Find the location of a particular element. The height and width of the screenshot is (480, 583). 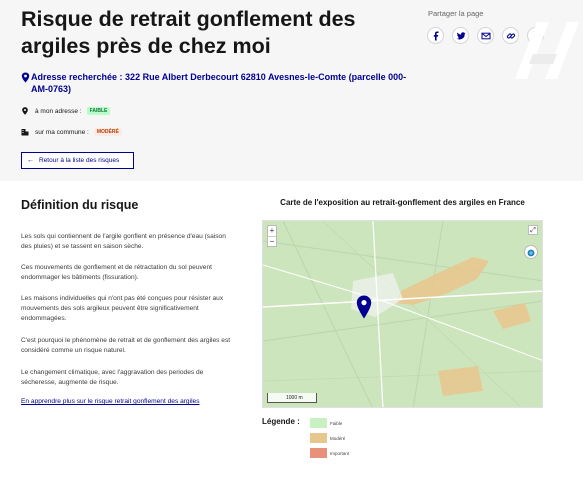

risk-row-address: à mon adresse : FAIBLE is located at coordinates (66, 111).